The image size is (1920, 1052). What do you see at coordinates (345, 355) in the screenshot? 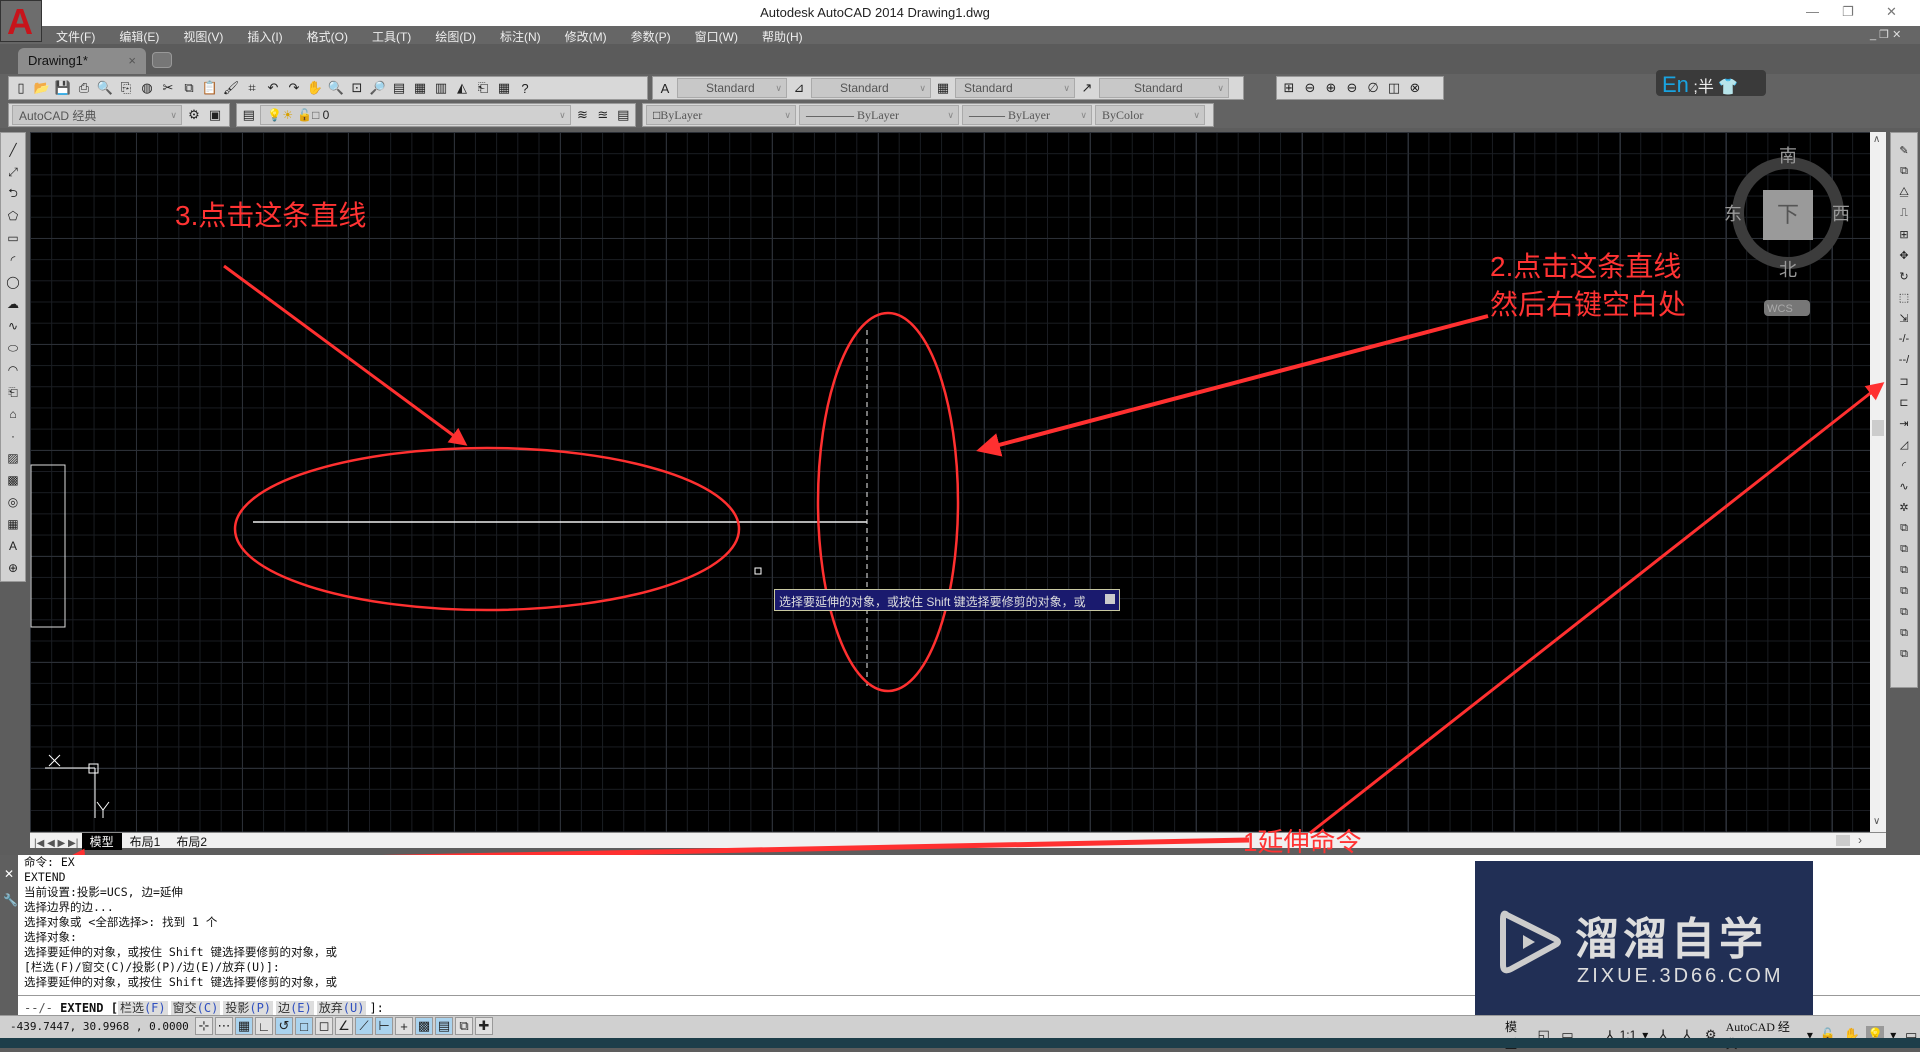
I see `arrow-step3` at bounding box center [345, 355].